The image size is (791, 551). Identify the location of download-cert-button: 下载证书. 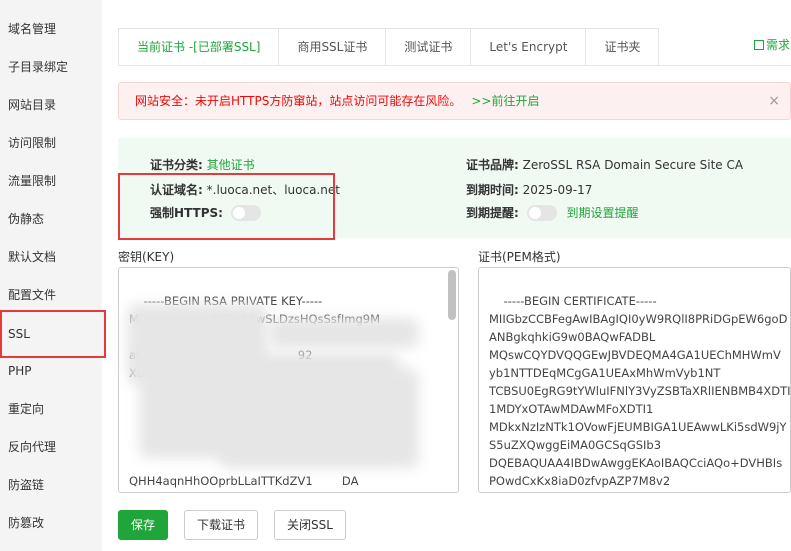
(221, 525).